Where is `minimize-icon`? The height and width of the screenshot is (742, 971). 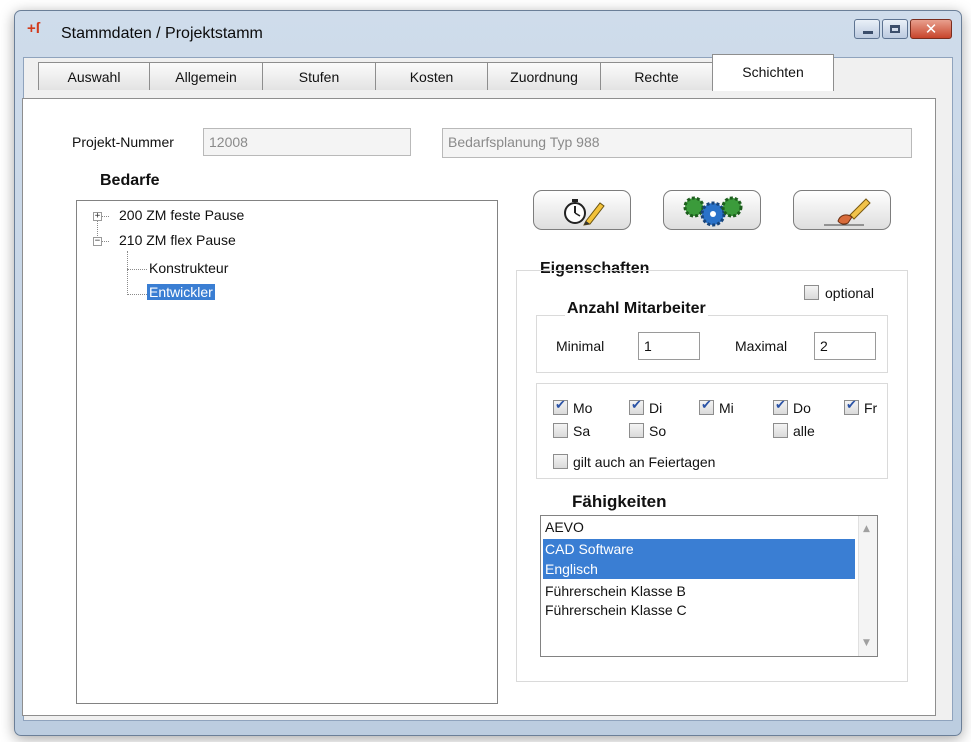
minimize-icon is located at coordinates (868, 32).